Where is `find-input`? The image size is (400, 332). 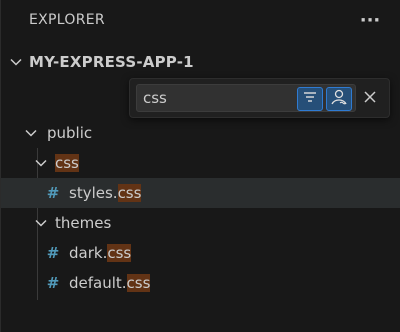
find-input is located at coordinates (213, 98).